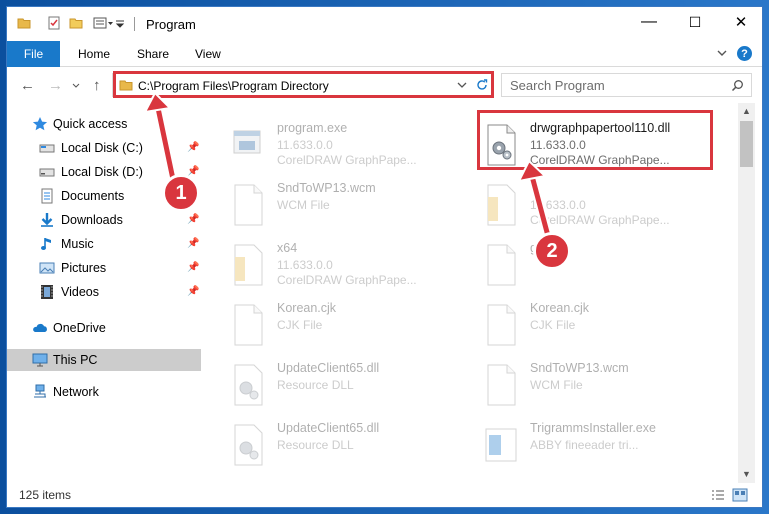  I want to click on sidebar-item-downloads: Downloads 📌, so click(104, 220).